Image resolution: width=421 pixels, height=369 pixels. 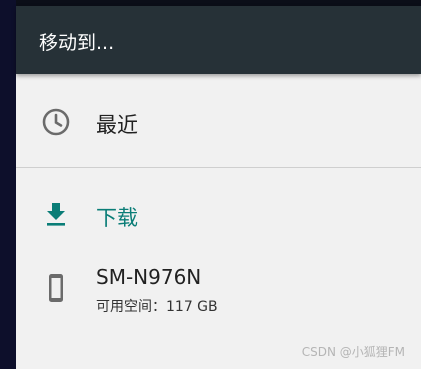 What do you see at coordinates (56, 122) in the screenshot?
I see `clock-icon` at bounding box center [56, 122].